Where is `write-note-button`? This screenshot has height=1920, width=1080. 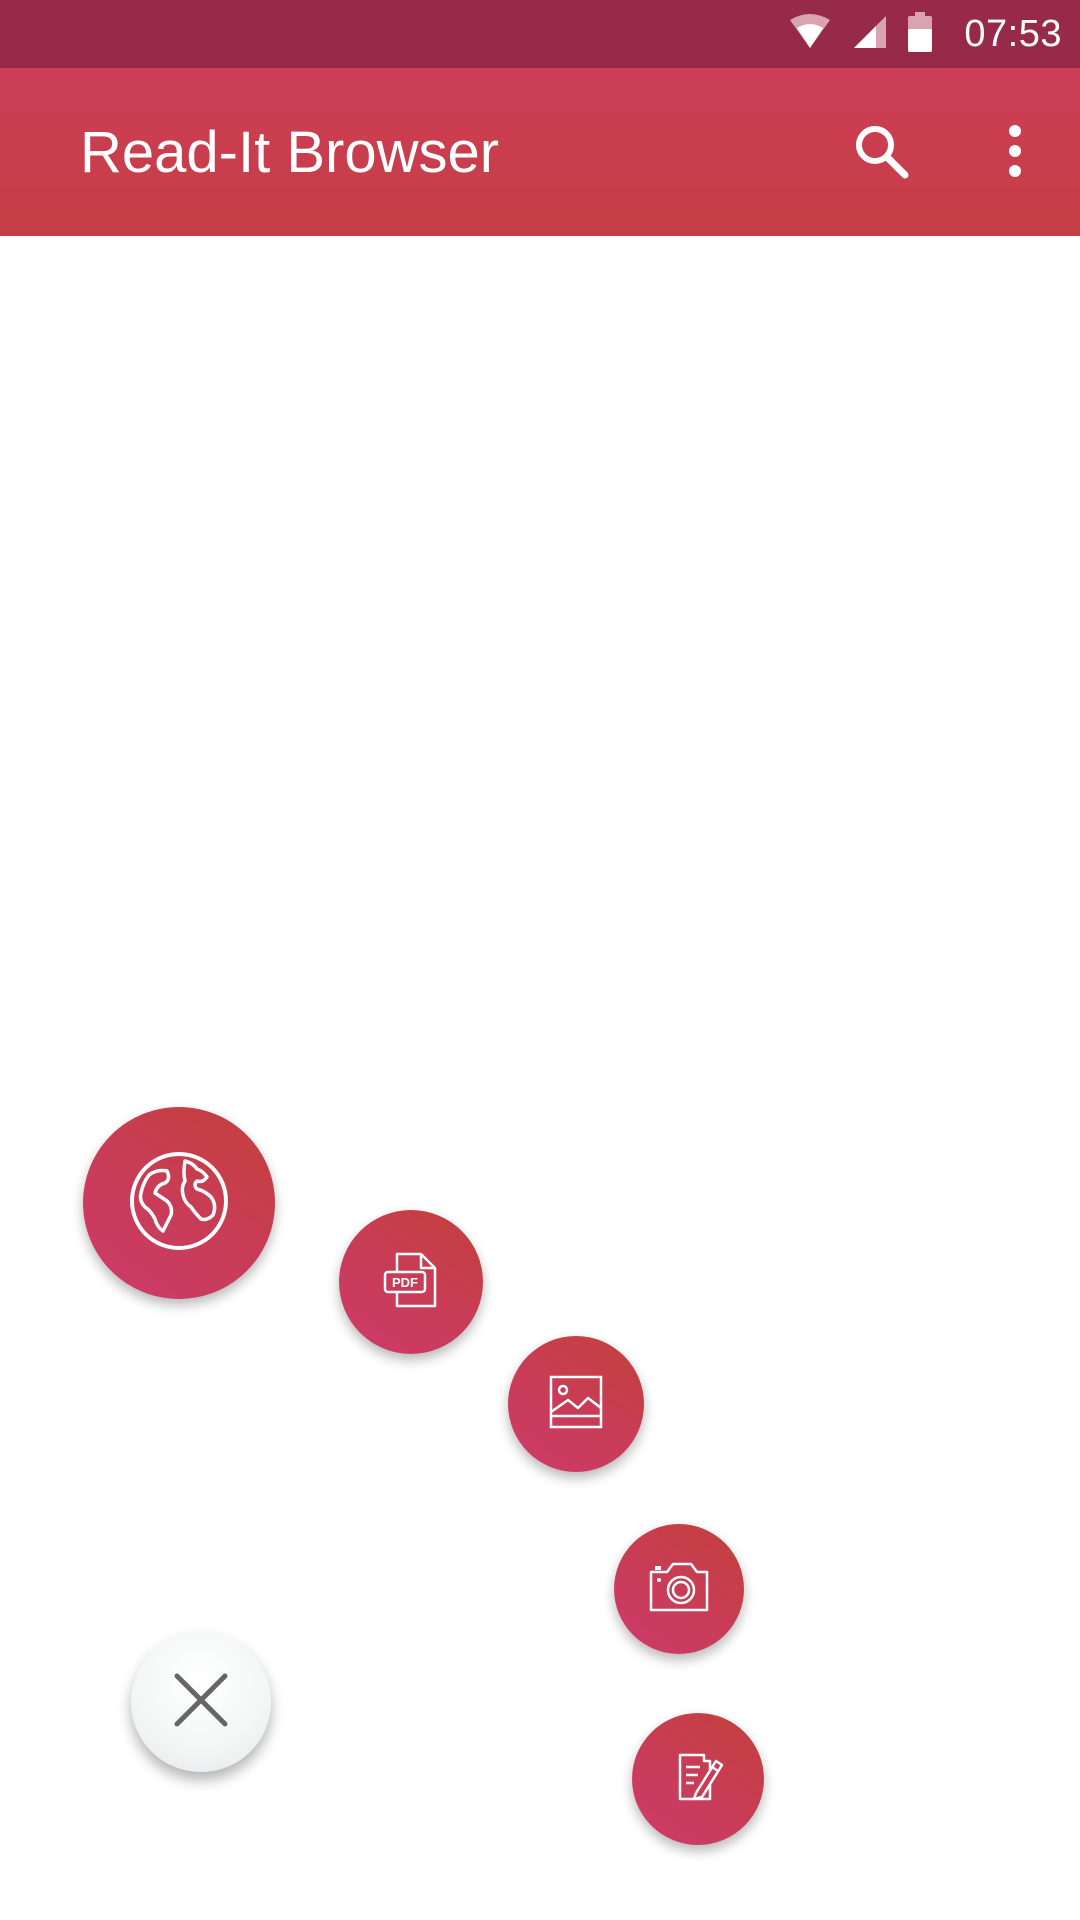
write-note-button is located at coordinates (698, 1779).